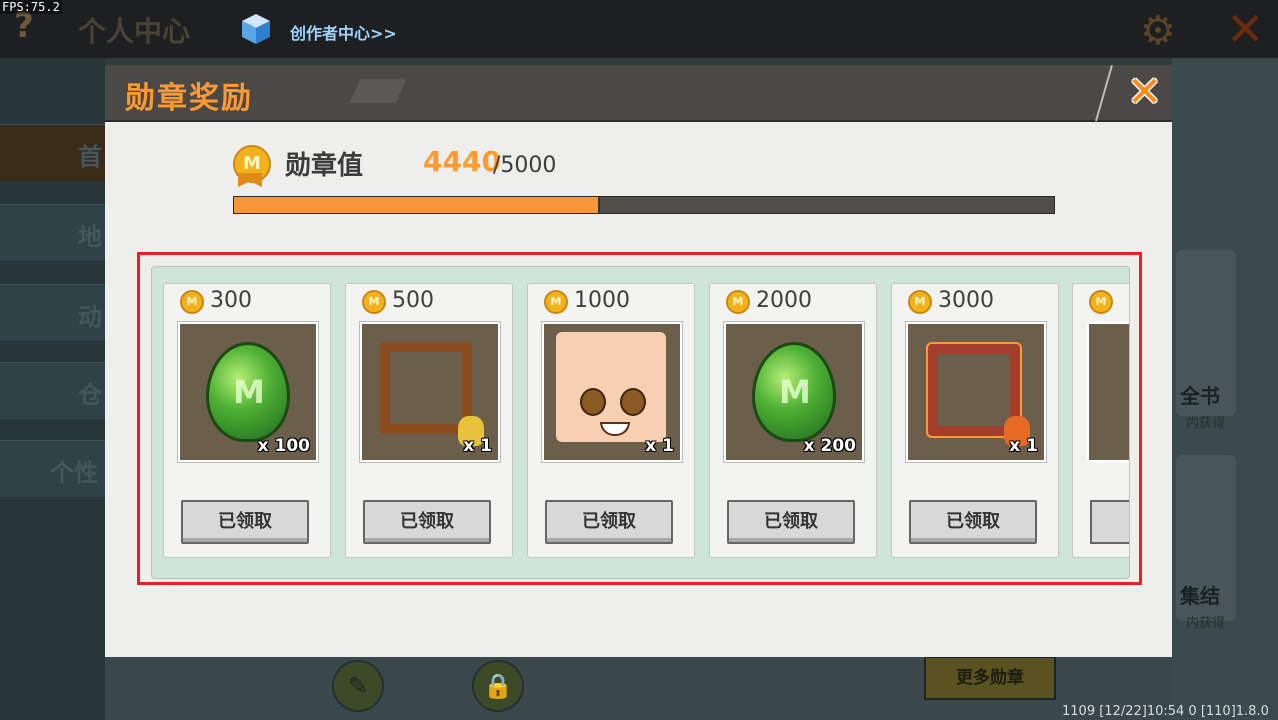 This screenshot has height=720, width=1278. Describe the element at coordinates (638, 93) in the screenshot. I see `dialog-header: 勋章奖励 ✕` at that location.